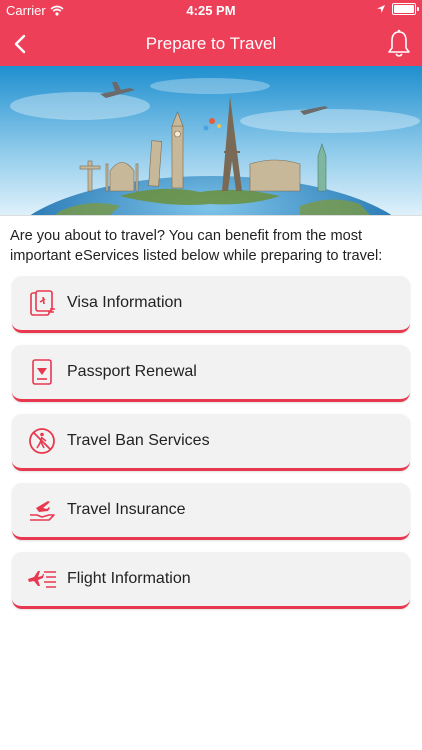 Image resolution: width=422 pixels, height=750 pixels. What do you see at coordinates (42, 372) in the screenshot?
I see `passport-icon` at bounding box center [42, 372].